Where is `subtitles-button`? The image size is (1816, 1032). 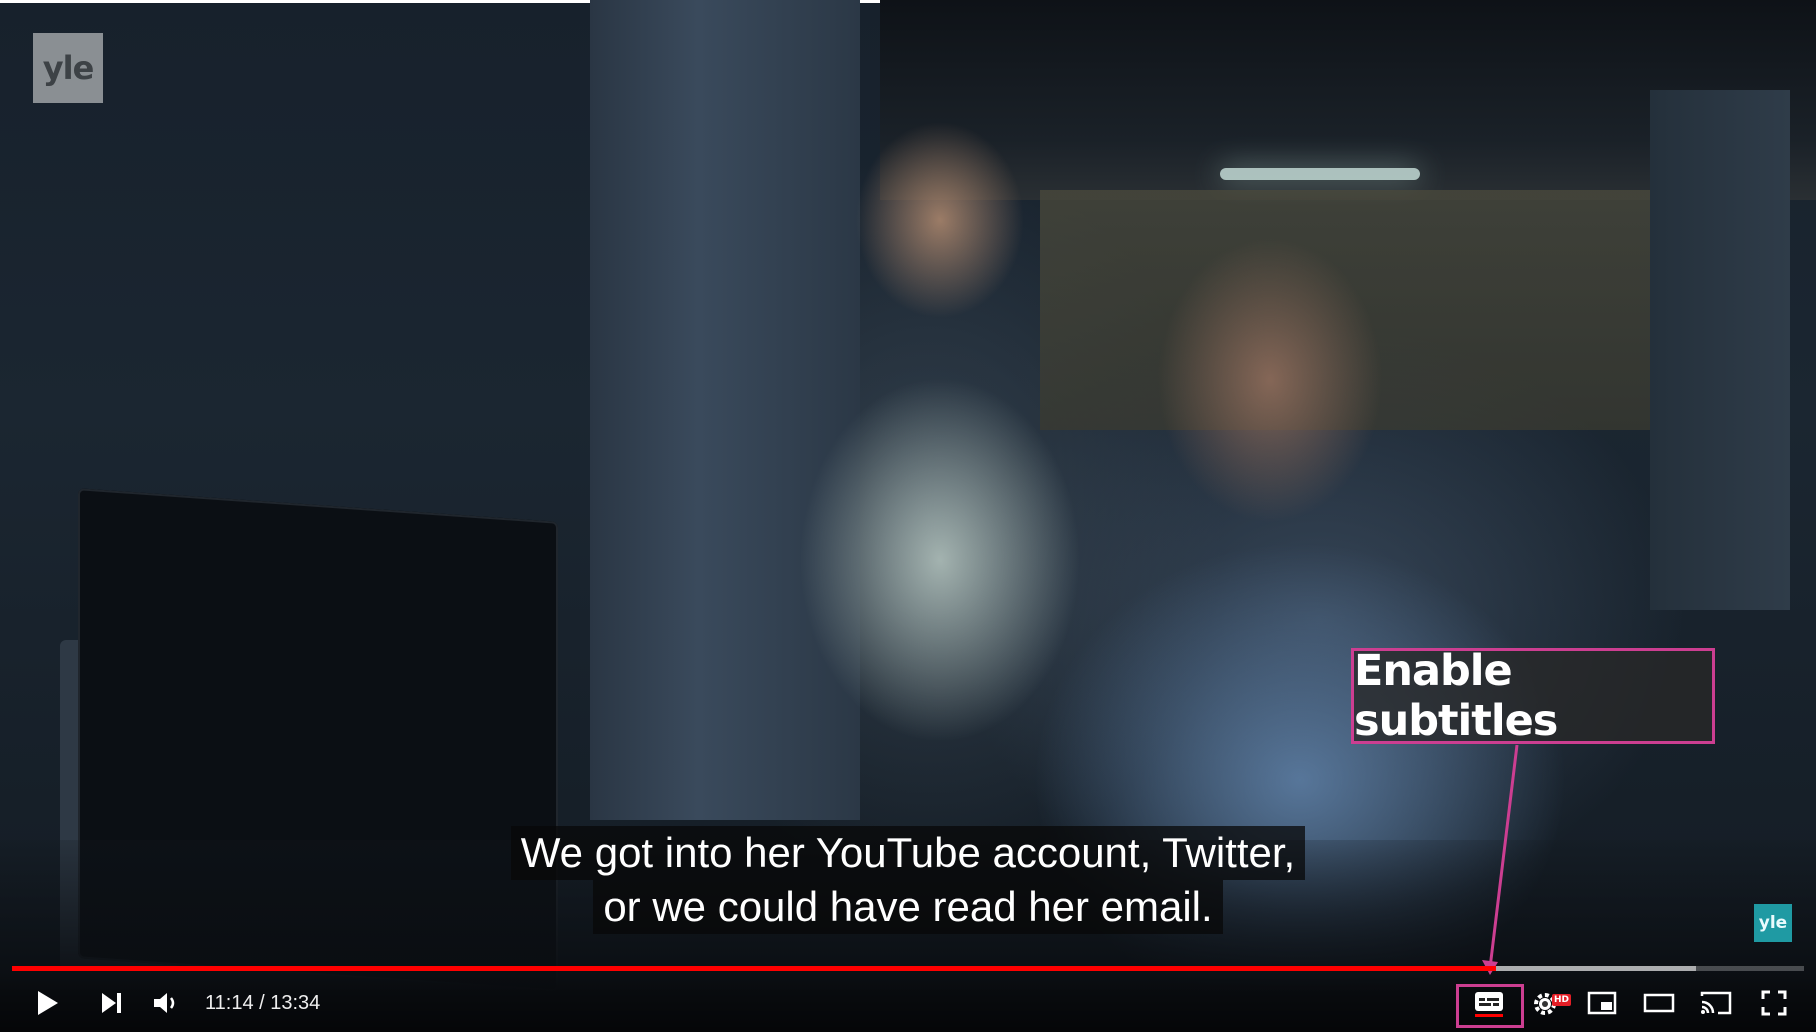 subtitles-button is located at coordinates (1489, 1003).